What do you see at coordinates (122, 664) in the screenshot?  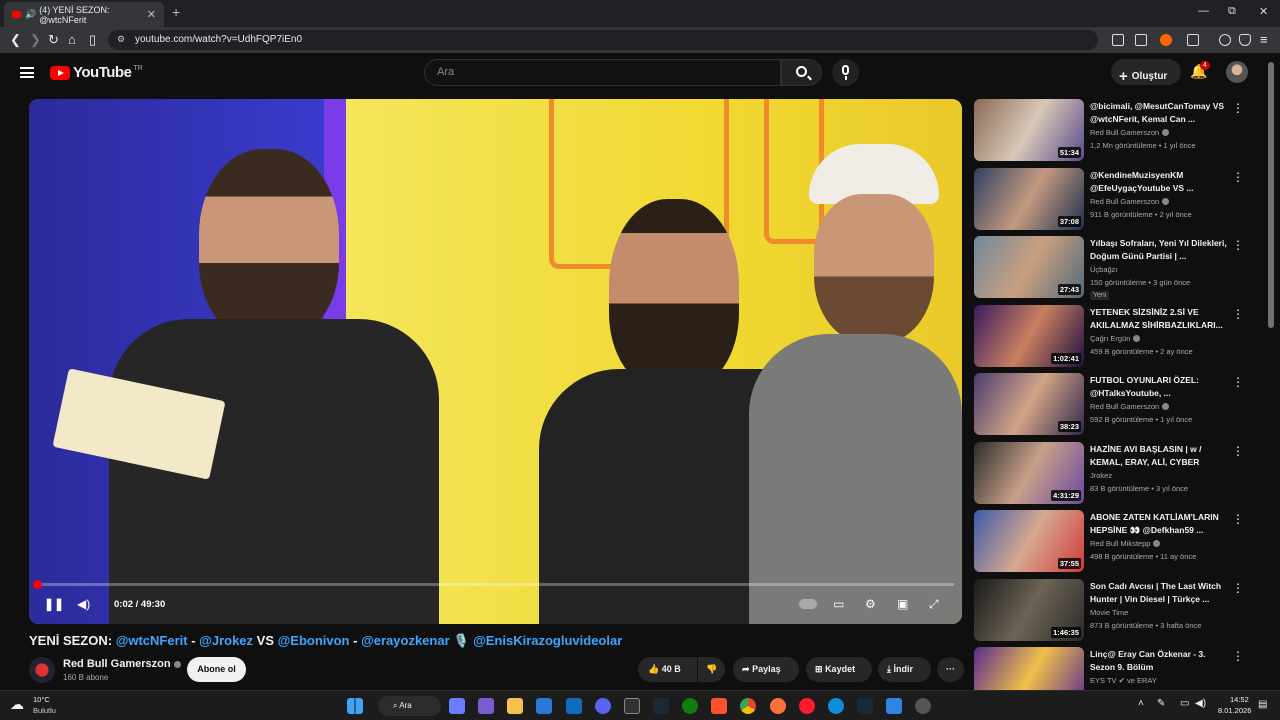 I see `channel-name: Red Bull Gamerszon` at bounding box center [122, 664].